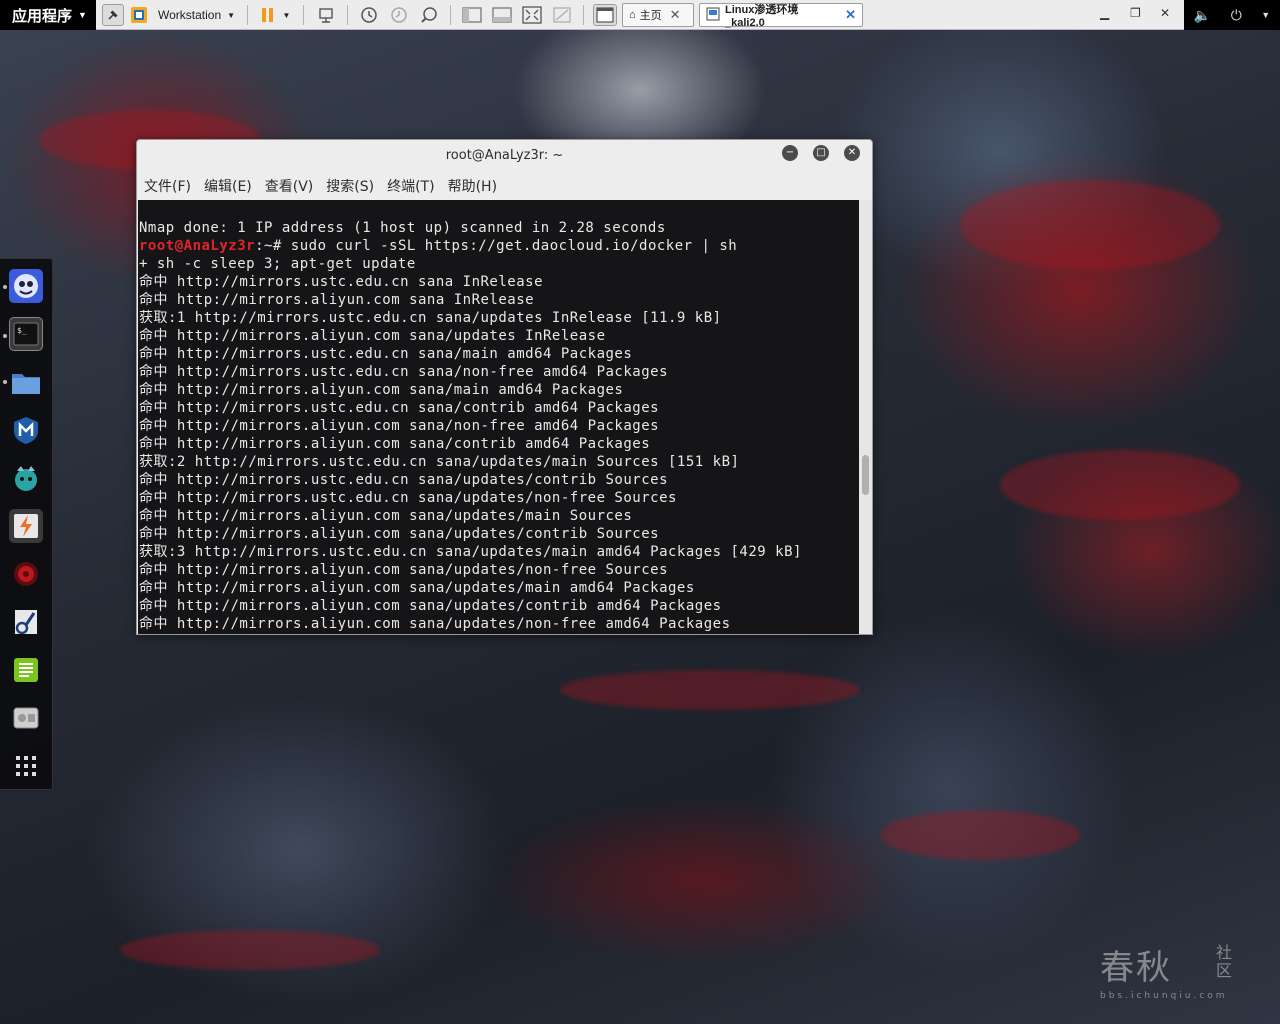 The height and width of the screenshot is (1024, 1280). Describe the element at coordinates (369, 15) in the screenshot. I see `snapshot-icon` at that location.